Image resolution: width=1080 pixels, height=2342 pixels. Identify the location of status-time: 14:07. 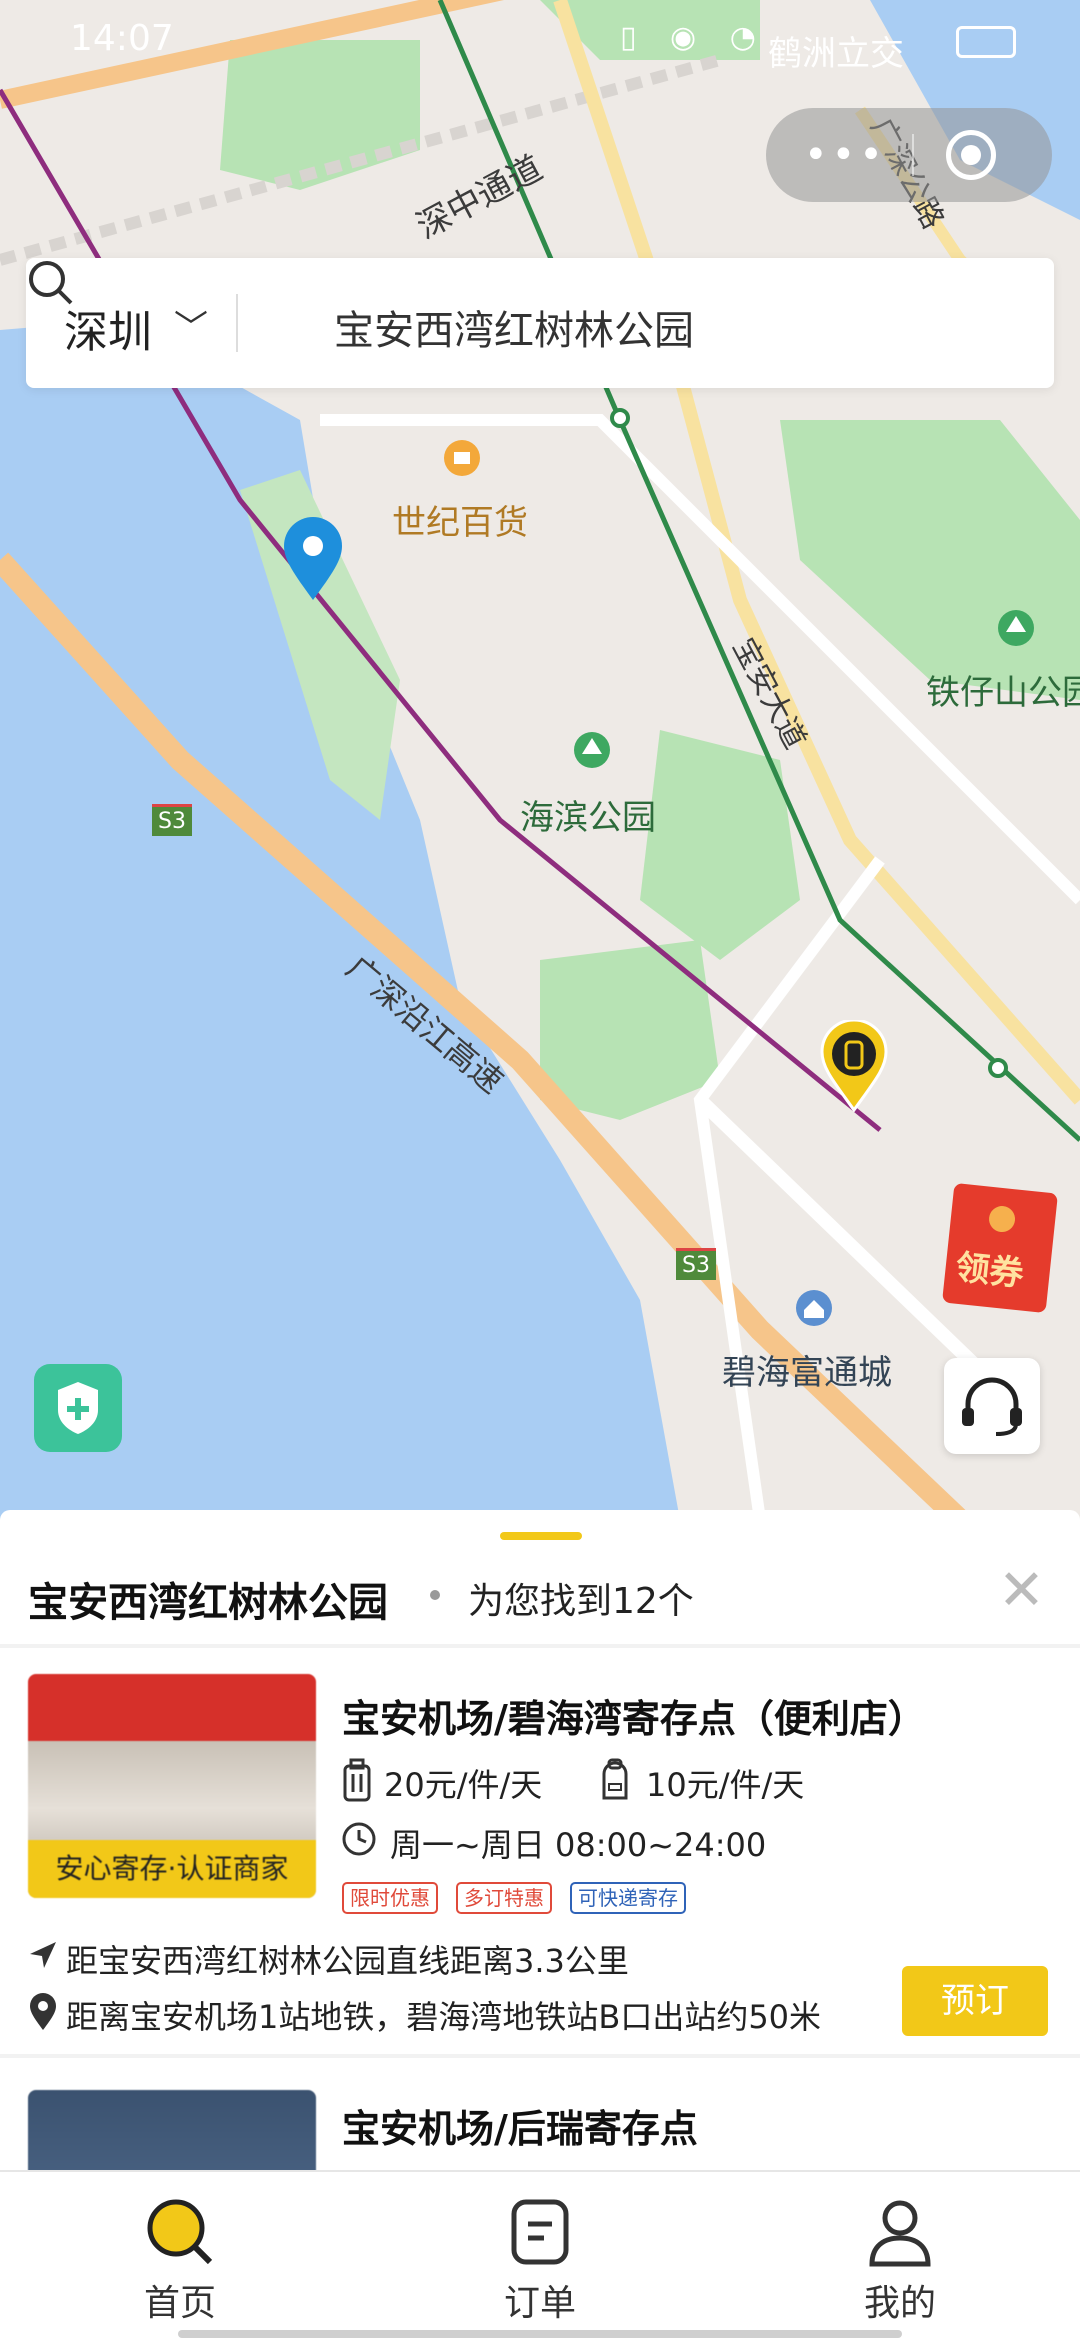
(122, 38).